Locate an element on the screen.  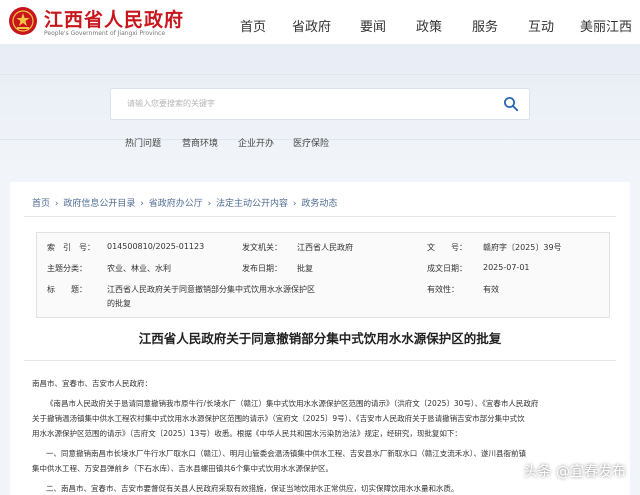
index-value: 014500810/2025-01123 is located at coordinates (156, 246).